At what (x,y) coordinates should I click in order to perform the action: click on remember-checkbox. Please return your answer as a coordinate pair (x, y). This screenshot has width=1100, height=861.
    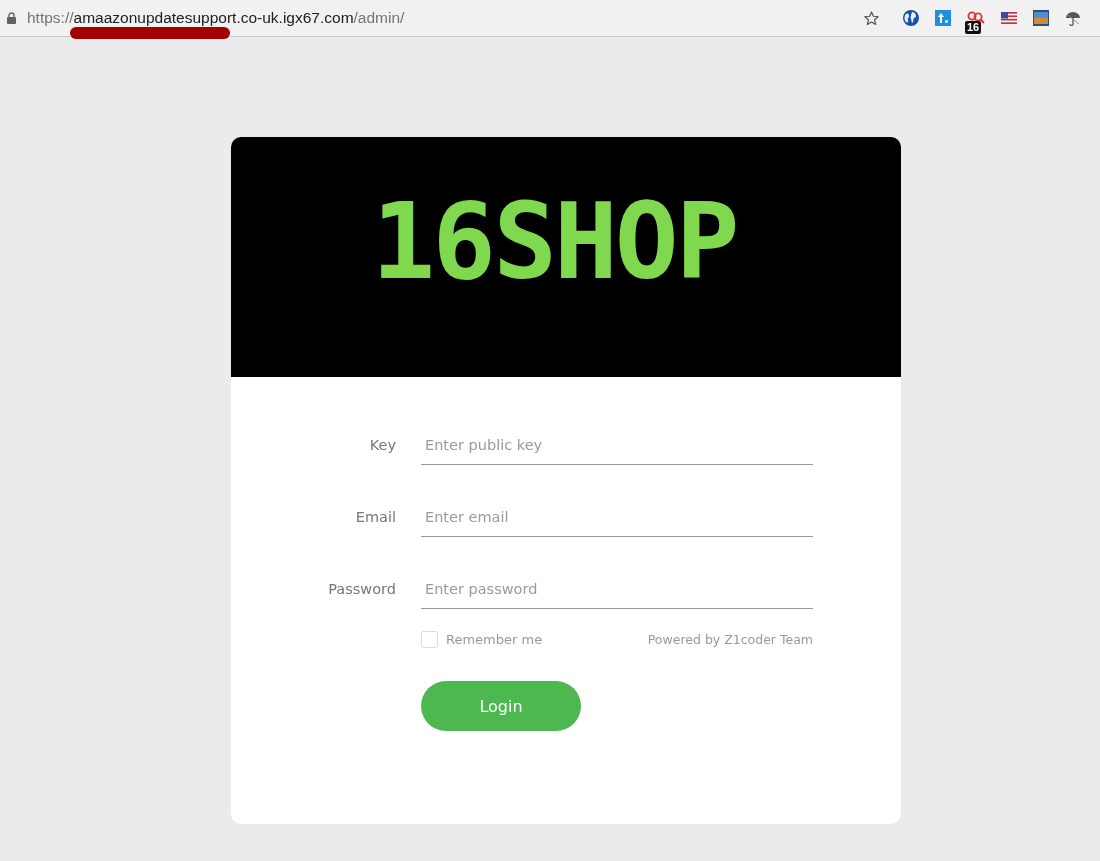
    Looking at the image, I should click on (429, 639).